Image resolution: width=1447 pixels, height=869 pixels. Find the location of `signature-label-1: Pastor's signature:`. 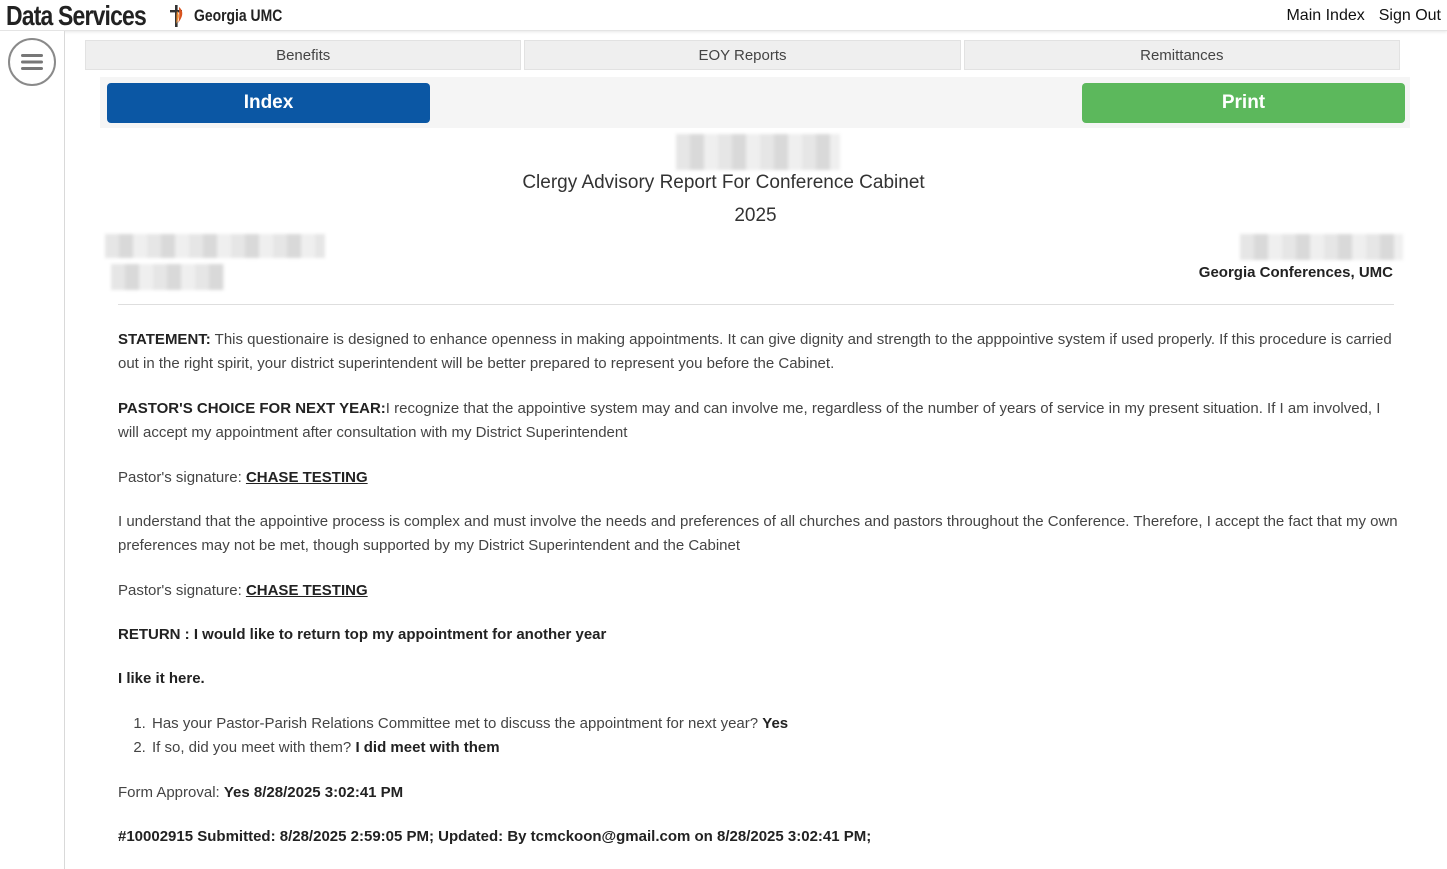

signature-label-1: Pastor's signature: is located at coordinates (182, 477).